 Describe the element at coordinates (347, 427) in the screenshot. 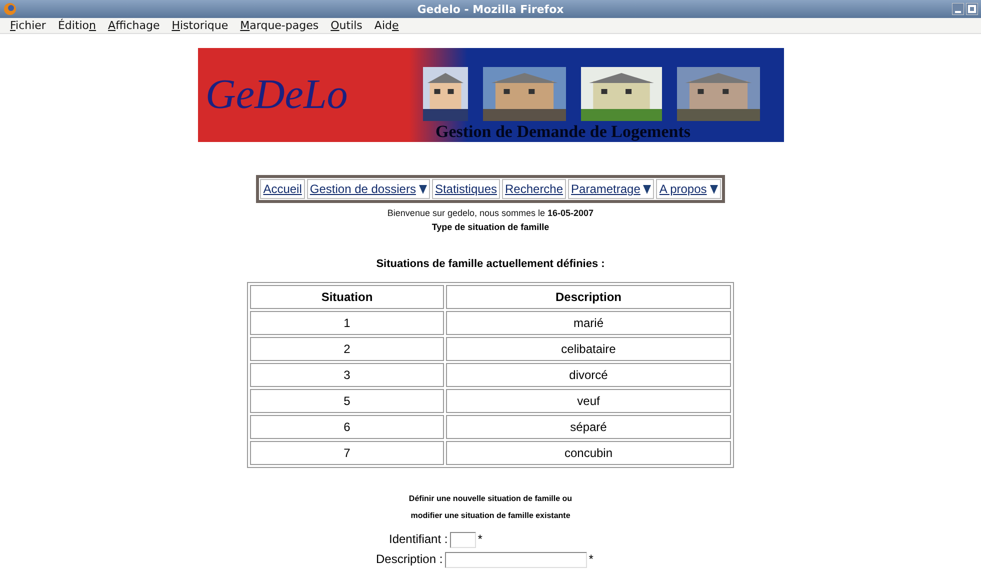

I see `table-cell: 6` at that location.